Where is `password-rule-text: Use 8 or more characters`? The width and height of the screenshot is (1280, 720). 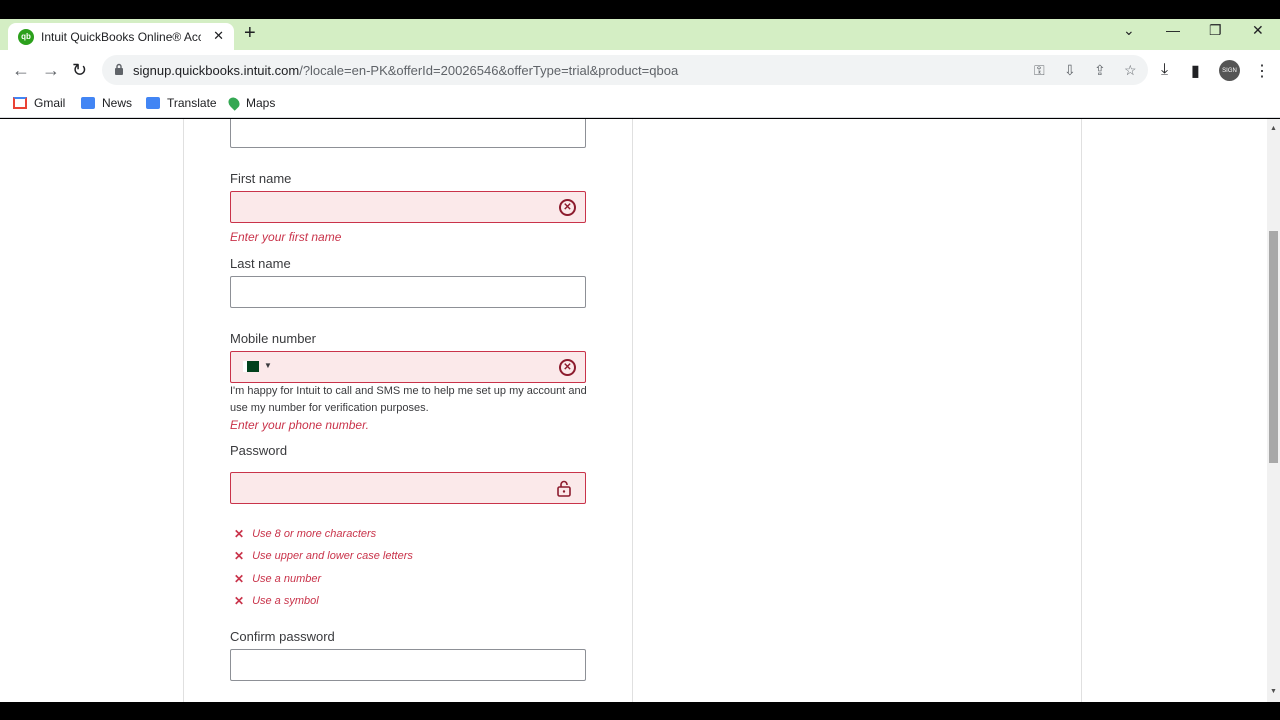 password-rule-text: Use 8 or more characters is located at coordinates (314, 534).